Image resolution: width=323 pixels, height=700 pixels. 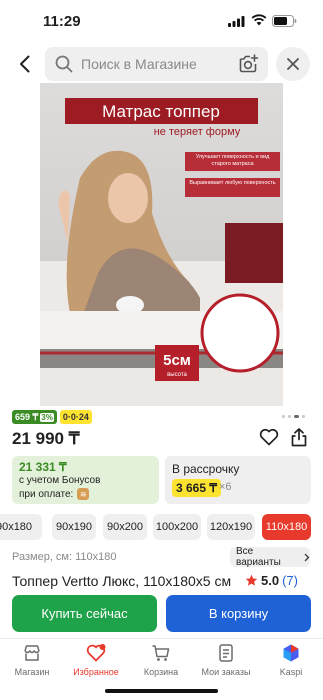 I want to click on size-chip: 90x200, so click(x=125, y=527).